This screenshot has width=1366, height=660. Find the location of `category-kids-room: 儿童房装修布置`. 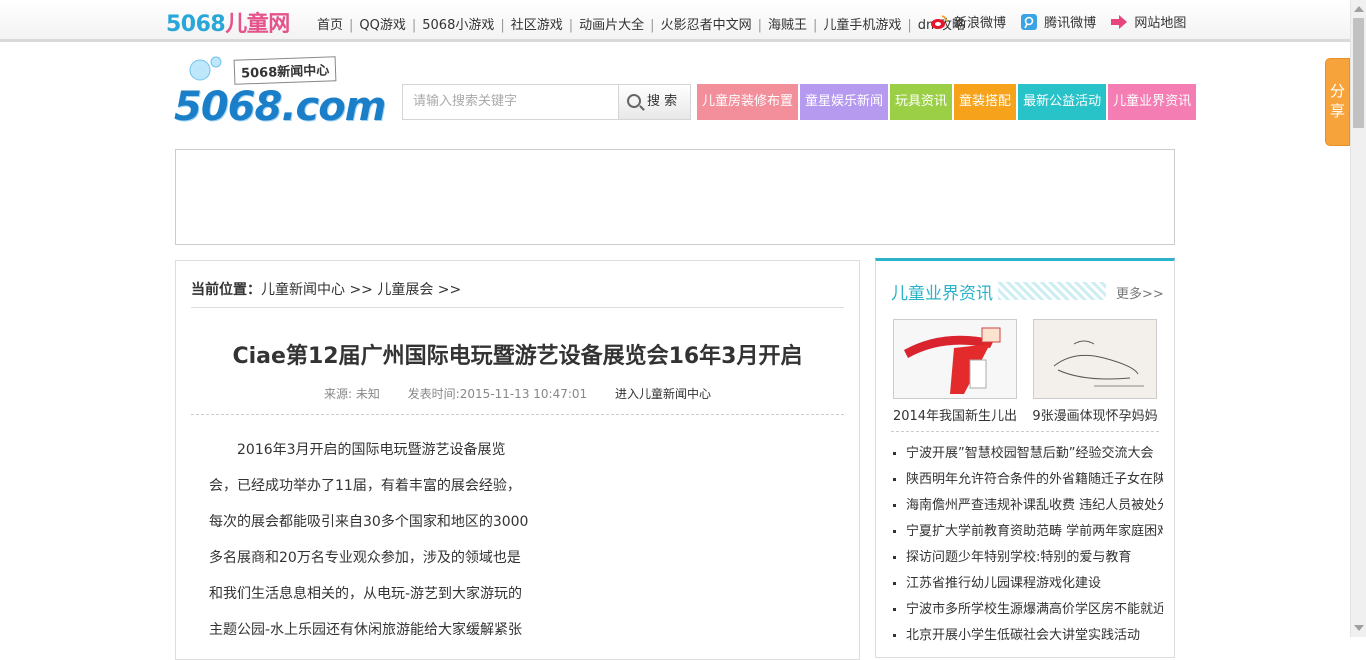

category-kids-room: 儿童房装修布置 is located at coordinates (748, 102).